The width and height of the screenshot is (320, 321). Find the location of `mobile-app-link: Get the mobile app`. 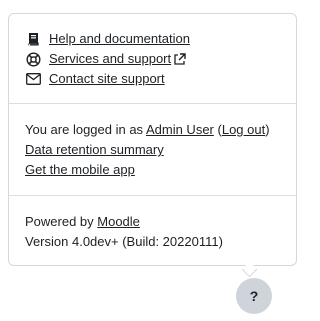

mobile-app-link: Get the mobile app is located at coordinates (80, 169).